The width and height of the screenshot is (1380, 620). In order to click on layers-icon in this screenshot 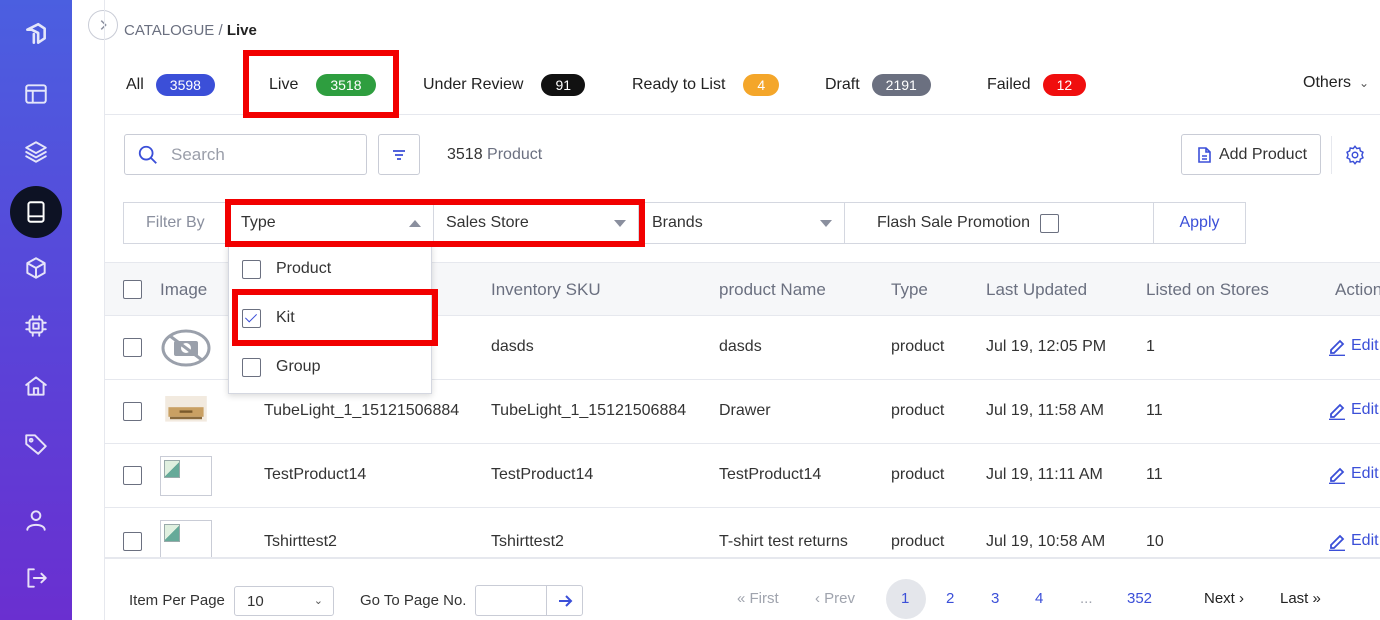, I will do `click(36, 152)`.